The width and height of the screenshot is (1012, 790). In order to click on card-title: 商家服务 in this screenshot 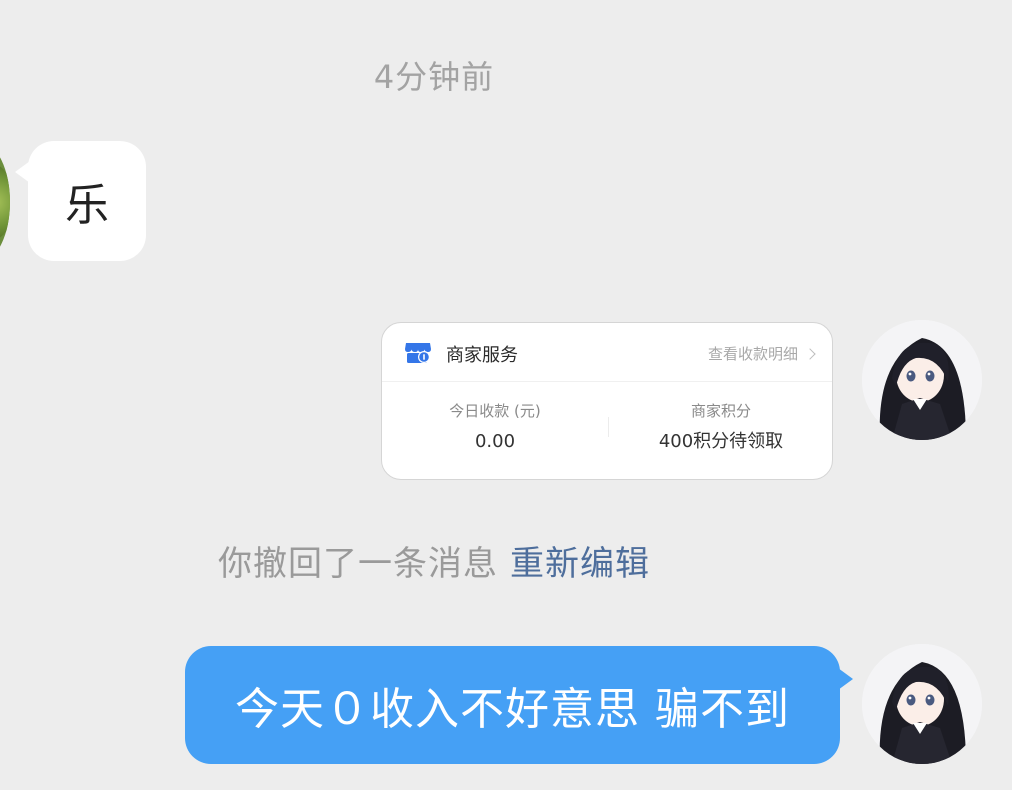, I will do `click(482, 355)`.